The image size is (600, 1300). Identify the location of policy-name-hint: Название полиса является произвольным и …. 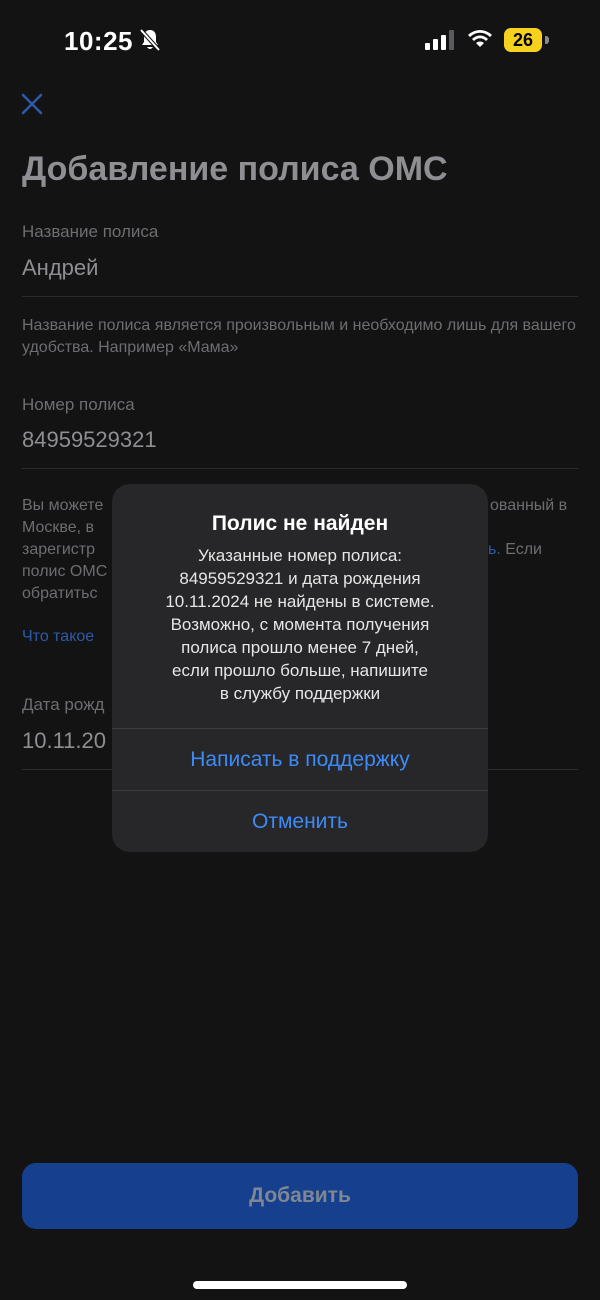
(299, 336).